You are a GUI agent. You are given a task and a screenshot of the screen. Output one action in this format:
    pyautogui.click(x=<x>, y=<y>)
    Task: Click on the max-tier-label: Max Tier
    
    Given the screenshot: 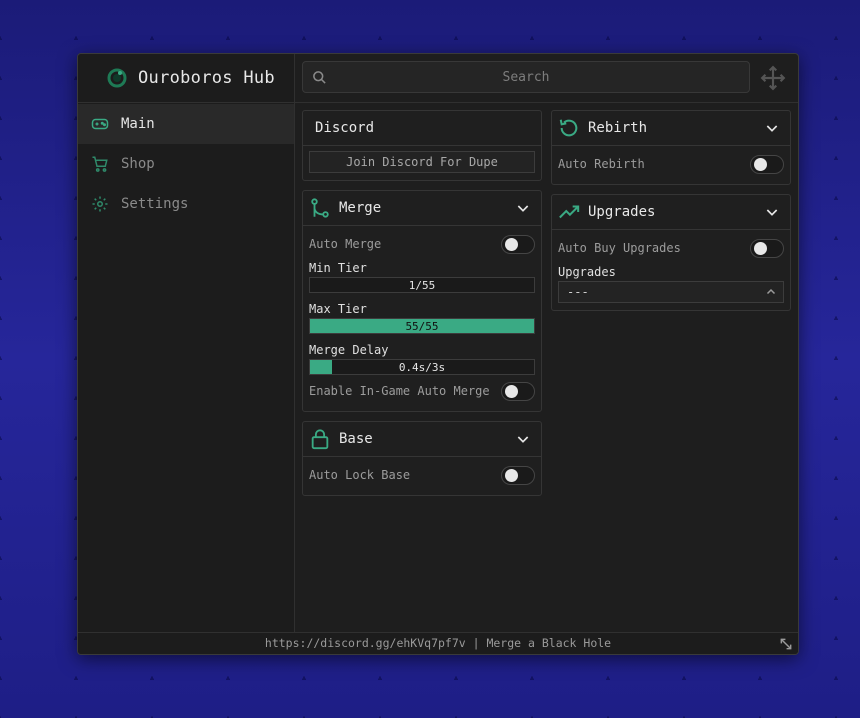 What is the action you would take?
    pyautogui.click(x=338, y=309)
    